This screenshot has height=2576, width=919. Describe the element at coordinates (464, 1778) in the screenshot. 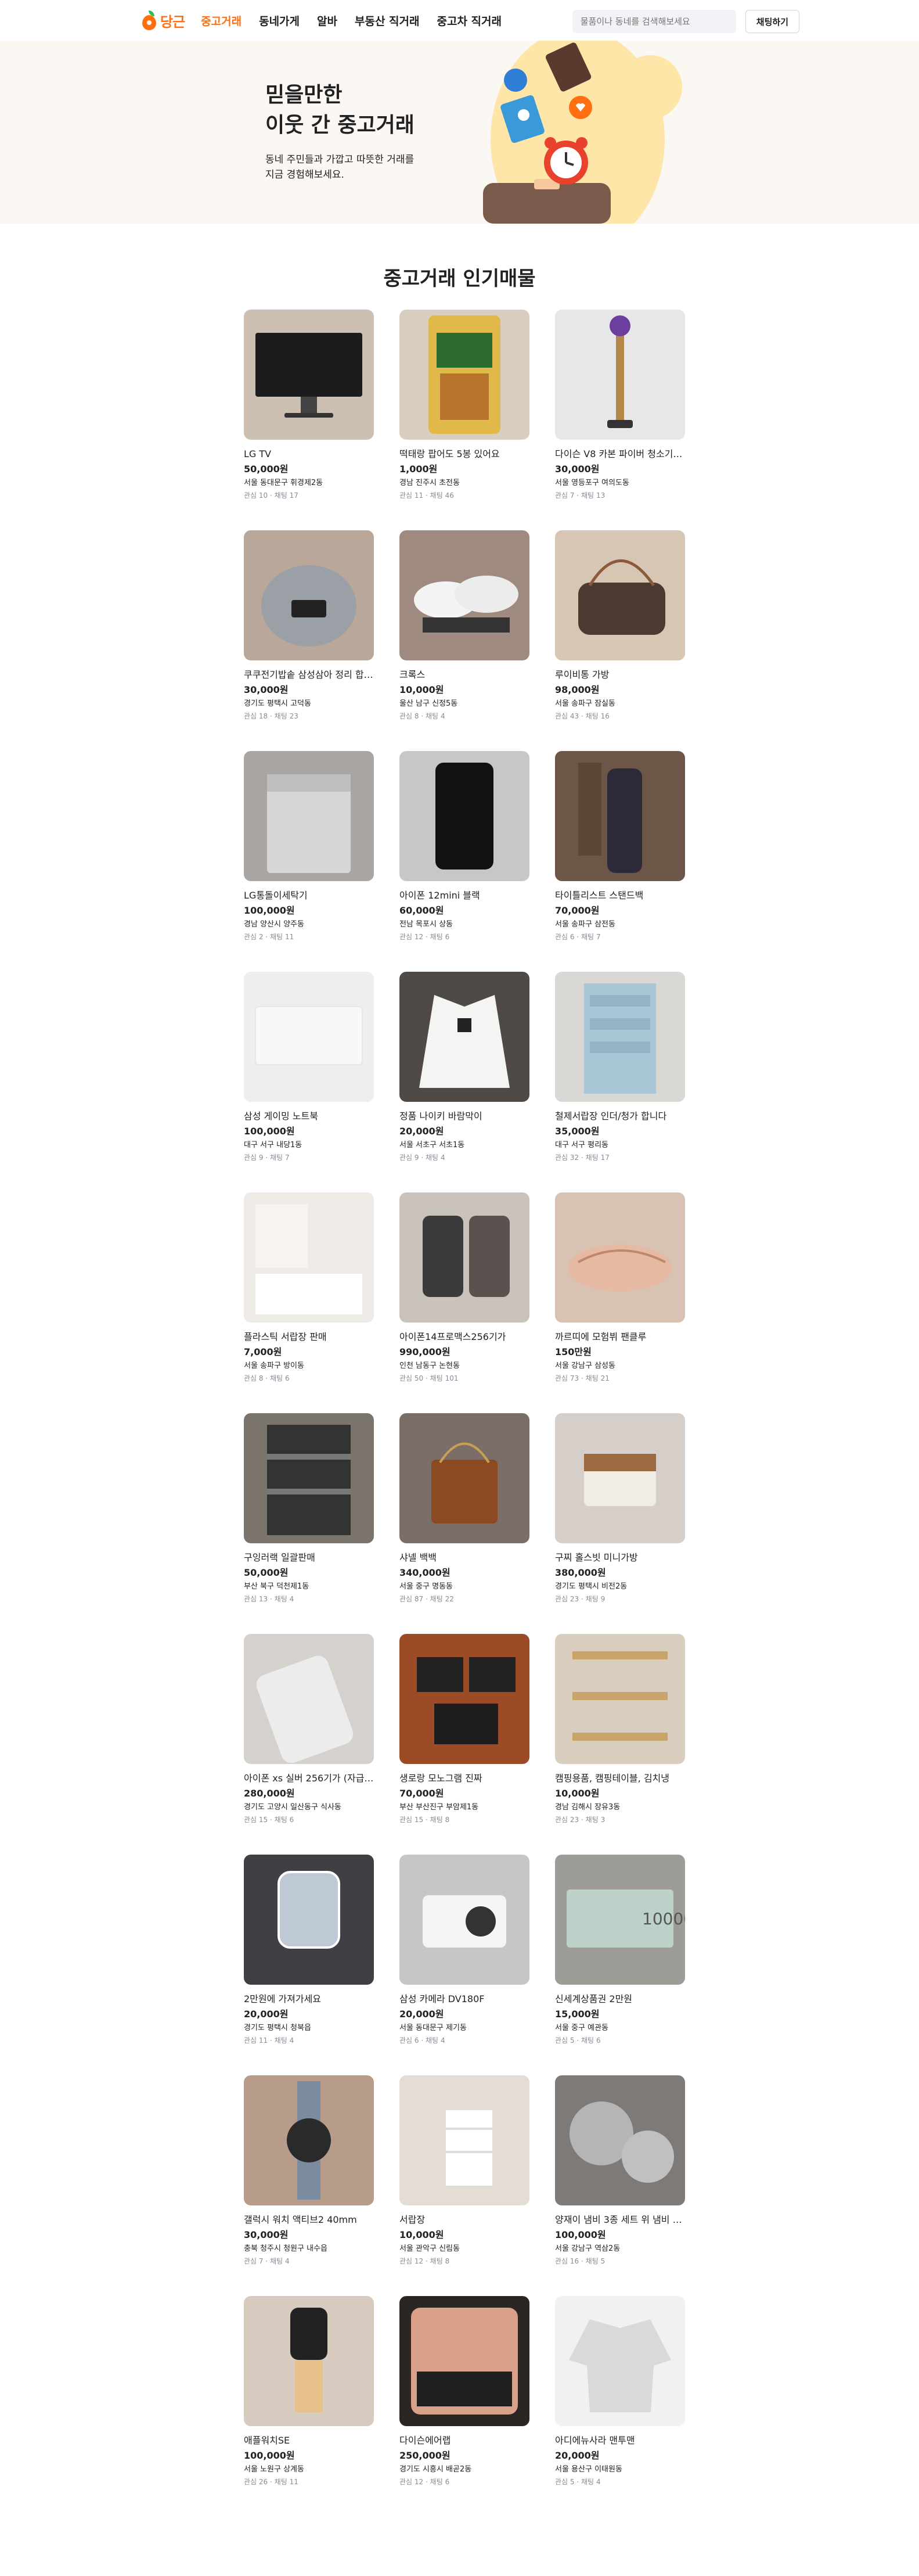

I see `product-title: 생로랑 모노그램 진짜` at that location.